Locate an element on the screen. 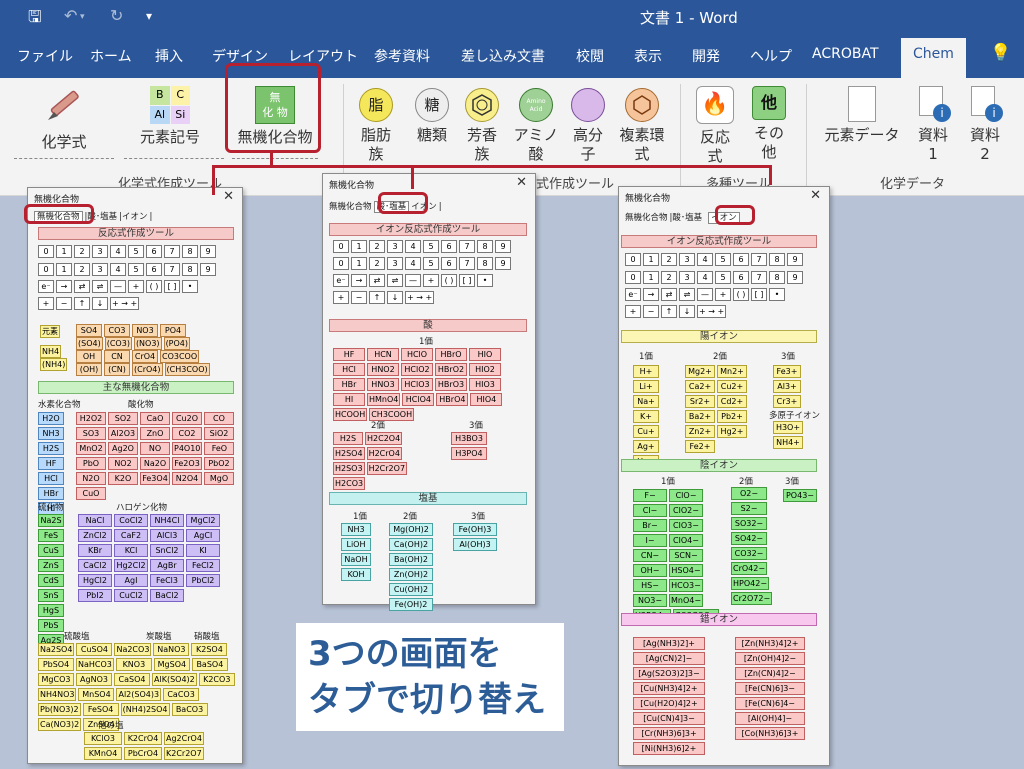  formula-key: [Fe(CN)6]3− is located at coordinates (770, 688).